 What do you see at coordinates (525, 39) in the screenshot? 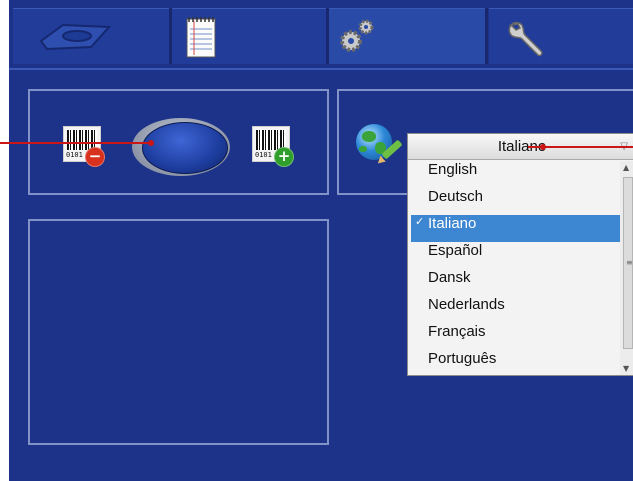
I see `wrench-icon` at bounding box center [525, 39].